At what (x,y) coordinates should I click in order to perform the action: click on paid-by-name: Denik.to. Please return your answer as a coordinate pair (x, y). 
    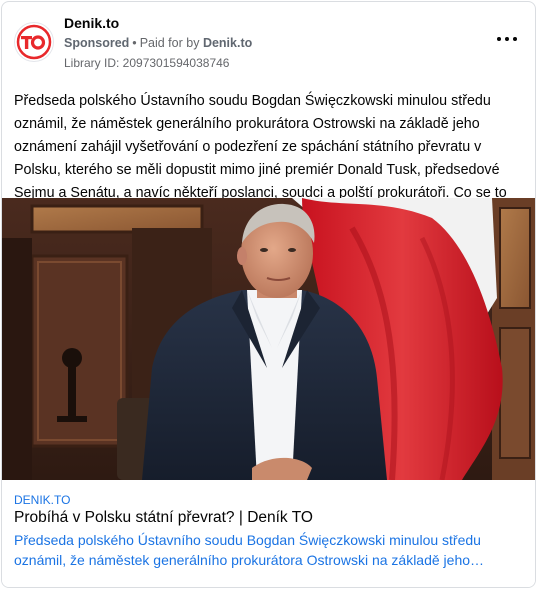
    Looking at the image, I should click on (227, 43).